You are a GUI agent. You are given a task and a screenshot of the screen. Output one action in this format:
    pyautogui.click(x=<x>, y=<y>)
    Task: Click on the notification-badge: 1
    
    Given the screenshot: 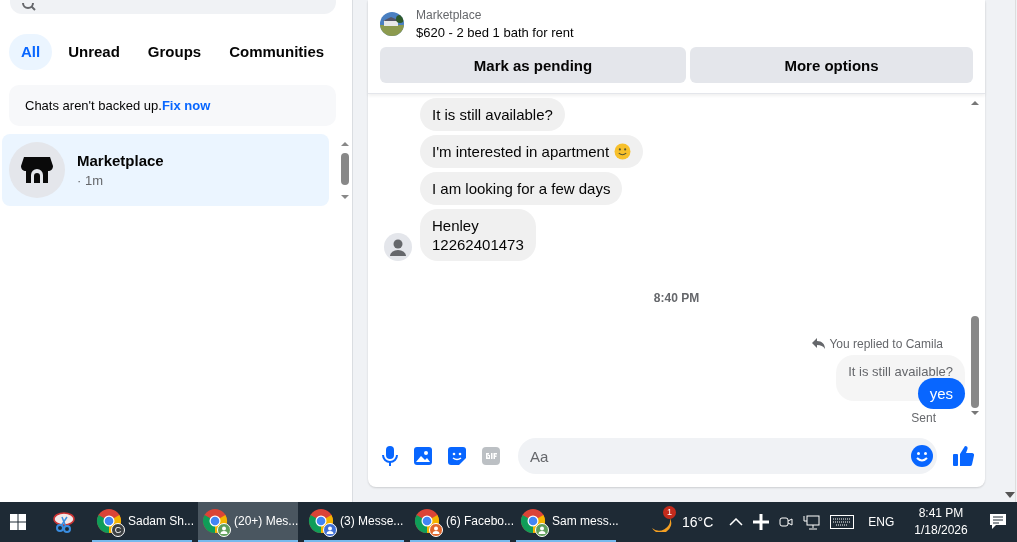 What is the action you would take?
    pyautogui.click(x=669, y=512)
    